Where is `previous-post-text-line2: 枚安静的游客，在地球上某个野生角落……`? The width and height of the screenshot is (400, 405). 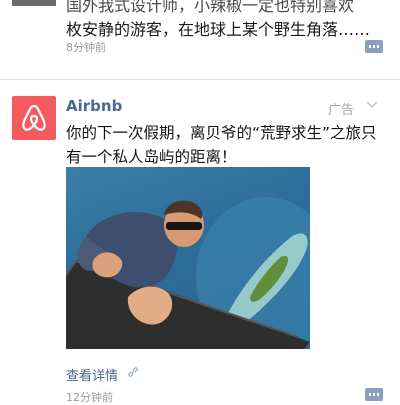
previous-post-text-line2: 枚安静的游客，在地球上某个野生角落…… is located at coordinates (218, 29).